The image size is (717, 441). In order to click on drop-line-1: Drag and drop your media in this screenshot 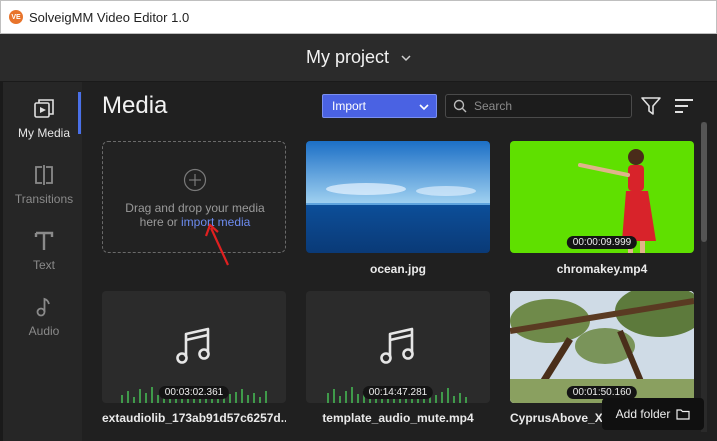, I will do `click(195, 208)`.